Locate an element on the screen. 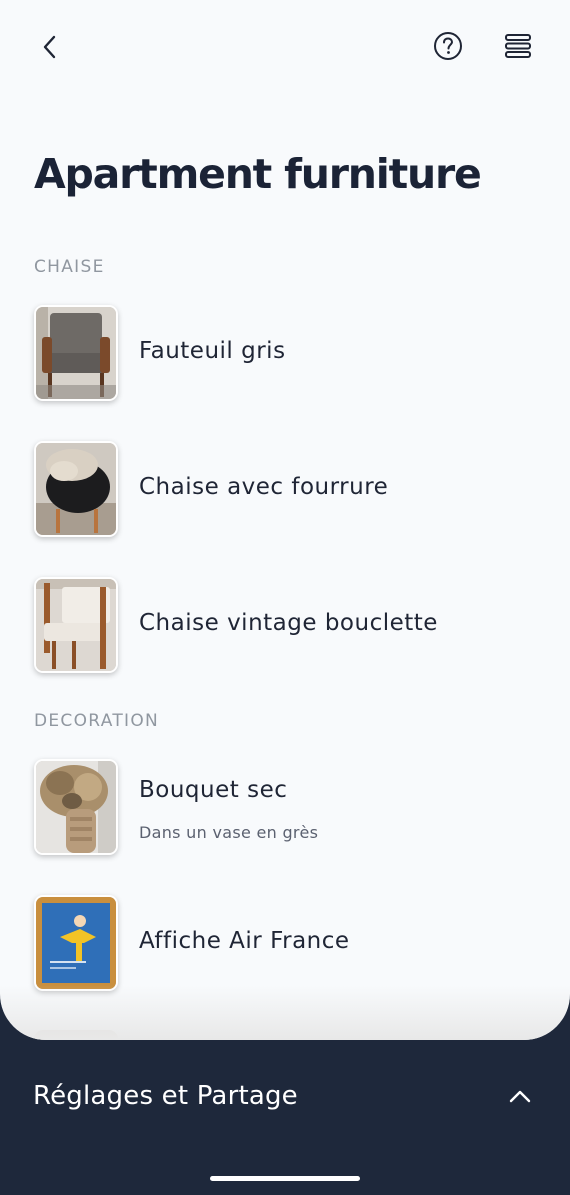  item-title: Fauteuil gris is located at coordinates (212, 351).